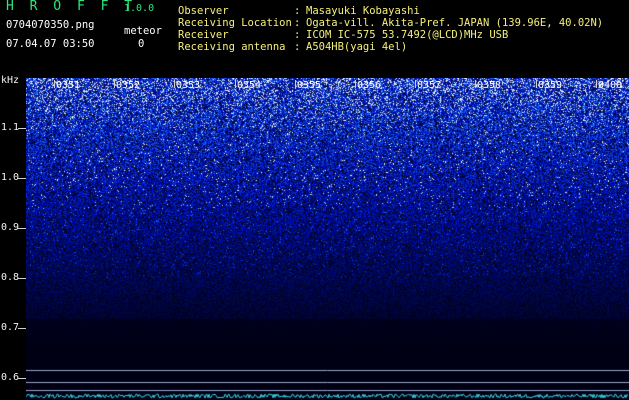  I want to click on detection-label: meteor, so click(143, 31).